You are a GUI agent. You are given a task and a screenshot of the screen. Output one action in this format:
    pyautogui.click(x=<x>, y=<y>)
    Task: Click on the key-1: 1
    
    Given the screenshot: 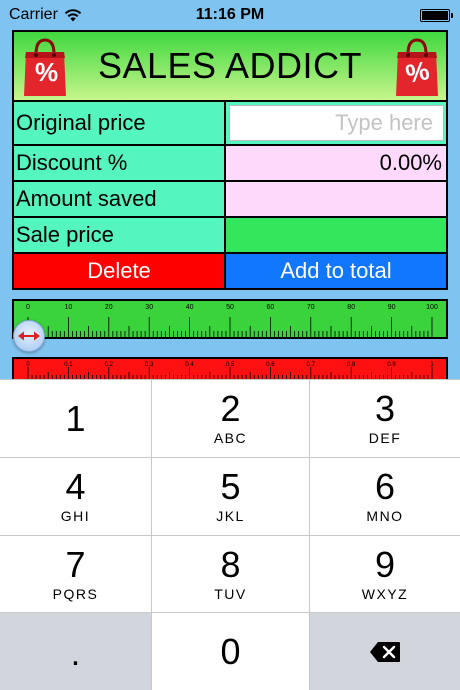 What is the action you would take?
    pyautogui.click(x=76, y=419)
    